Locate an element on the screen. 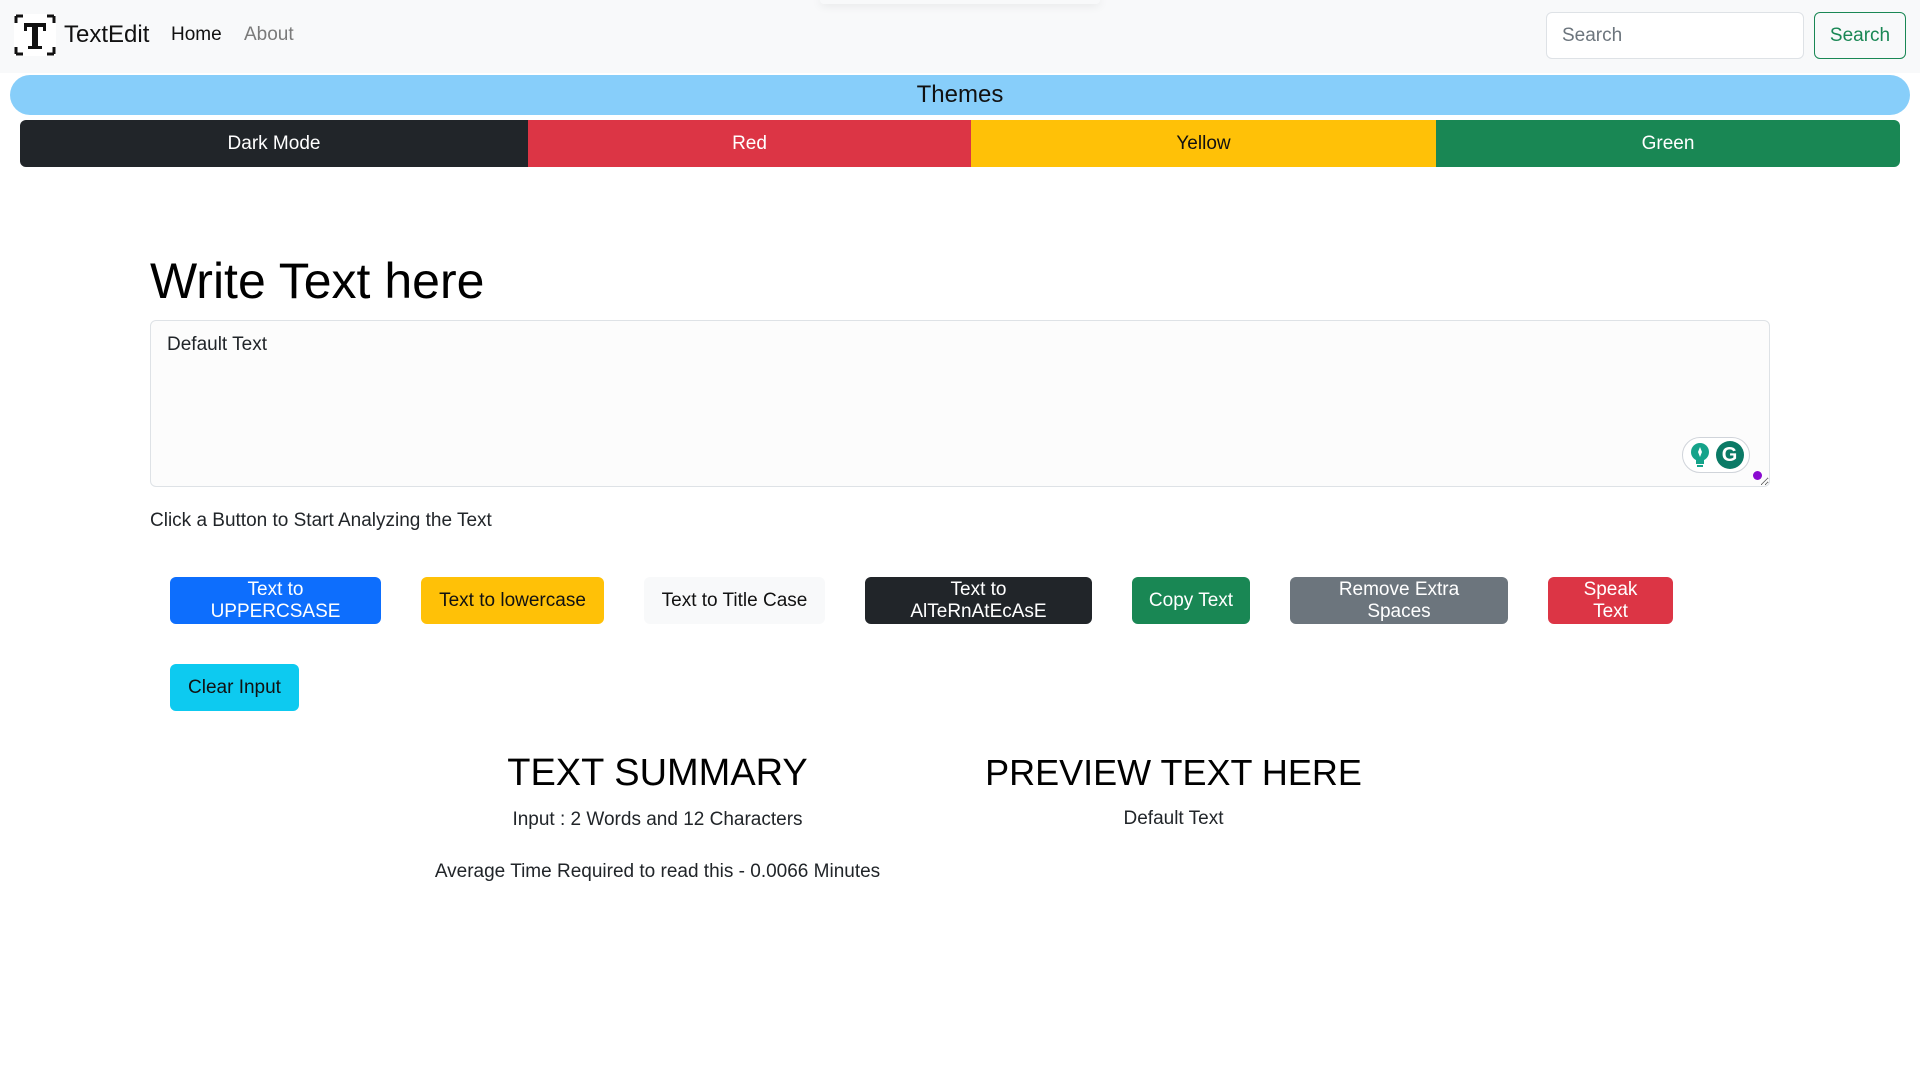 The image size is (1920, 1080). theme-dark-mode-button: Dark Mode is located at coordinates (274, 143).